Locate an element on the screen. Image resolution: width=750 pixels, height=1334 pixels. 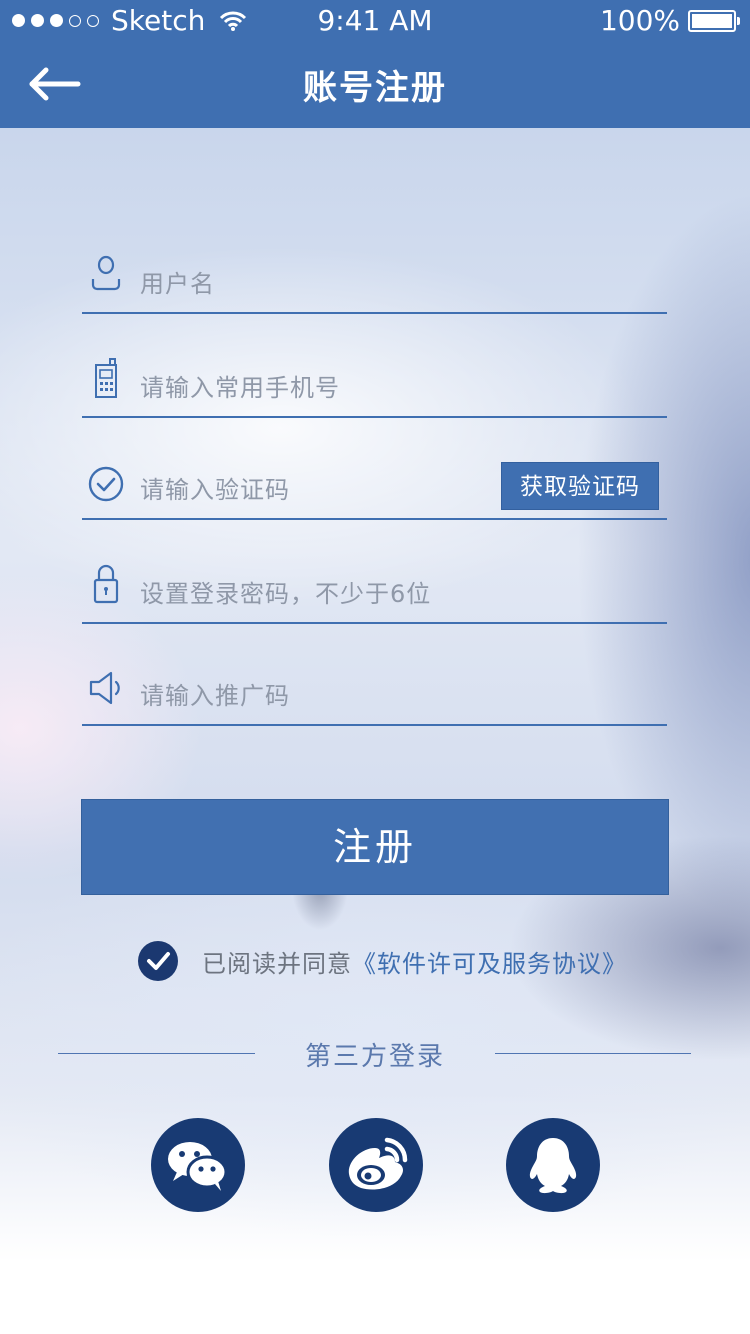
weibo-icon is located at coordinates (378, 1163).